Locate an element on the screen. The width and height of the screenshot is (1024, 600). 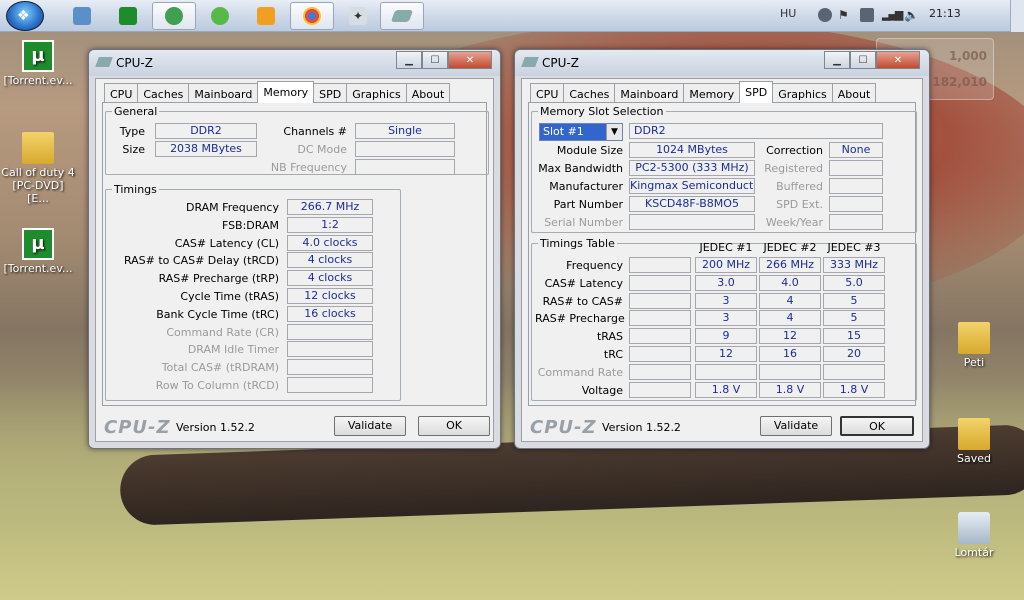
timing-label: Total CAS# (tRDRAM) is located at coordinates (220, 368).